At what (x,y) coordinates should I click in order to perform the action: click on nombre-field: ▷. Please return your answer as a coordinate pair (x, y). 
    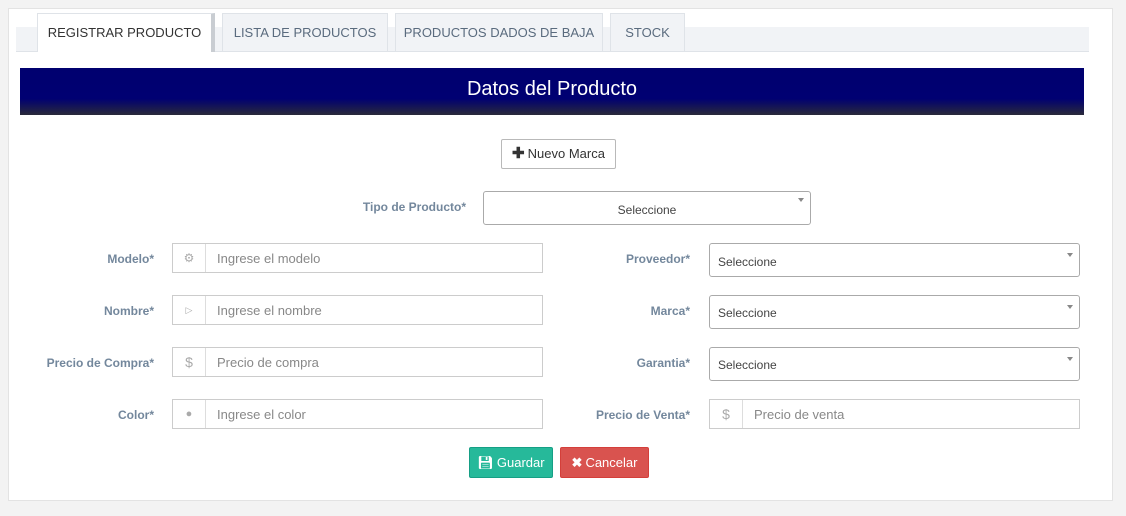
    Looking at the image, I should click on (357, 310).